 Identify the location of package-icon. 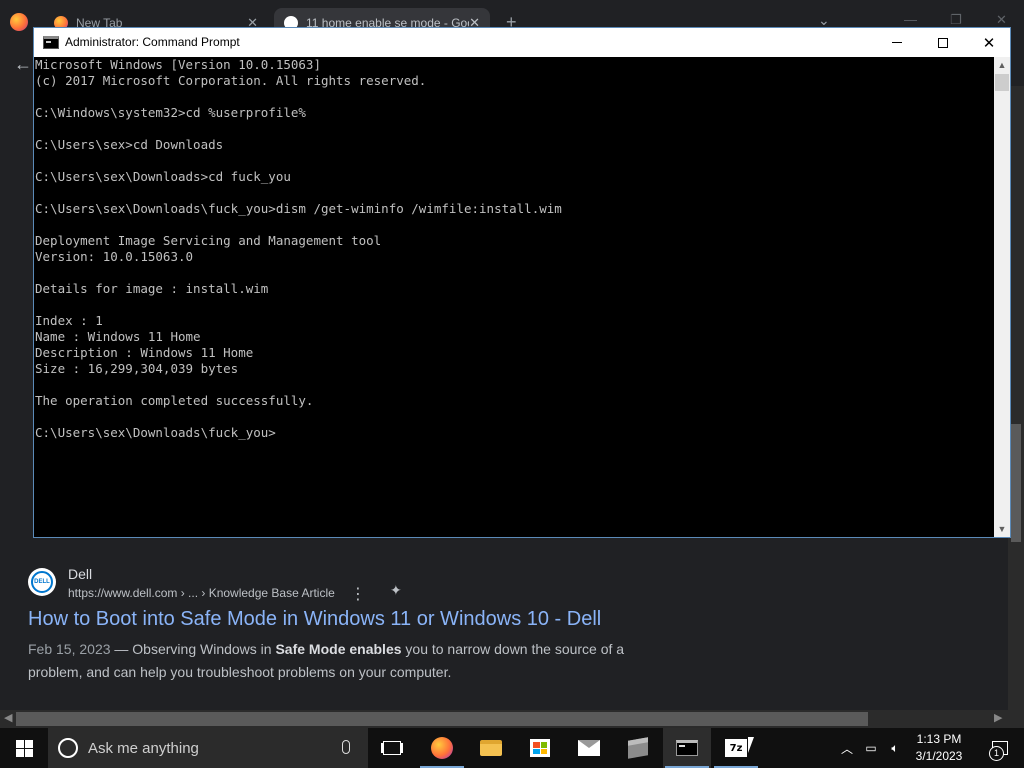
(638, 748).